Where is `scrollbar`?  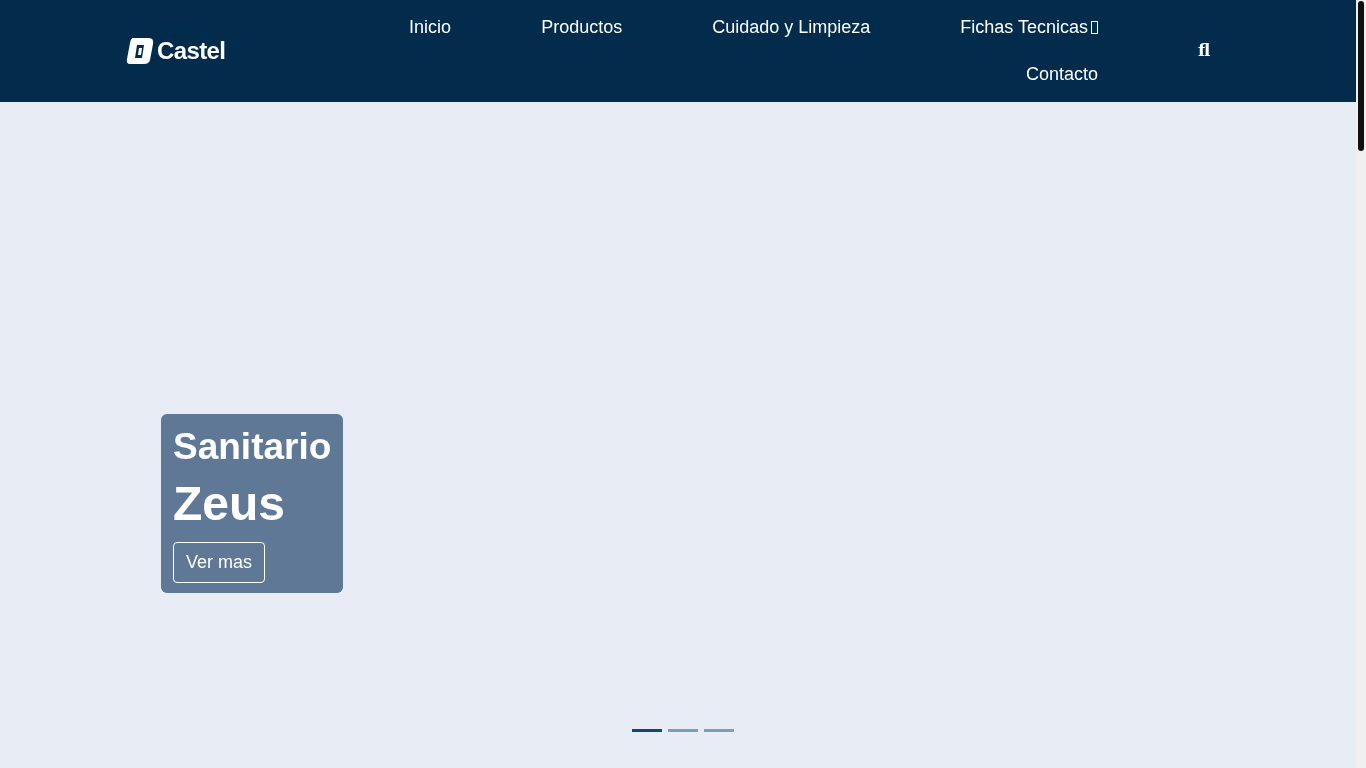 scrollbar is located at coordinates (1361, 384).